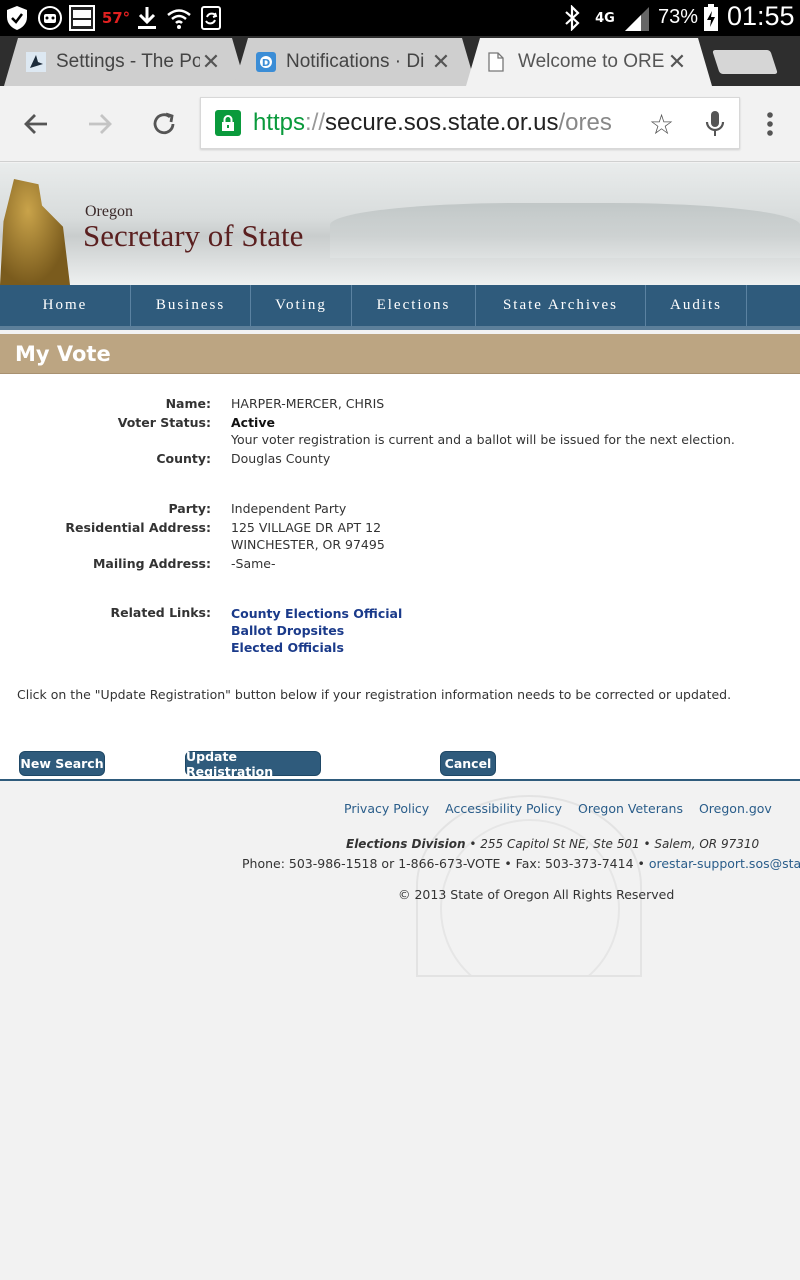 The width and height of the screenshot is (800, 1280). What do you see at coordinates (281, 458) in the screenshot?
I see `county-value: Douglas County` at bounding box center [281, 458].